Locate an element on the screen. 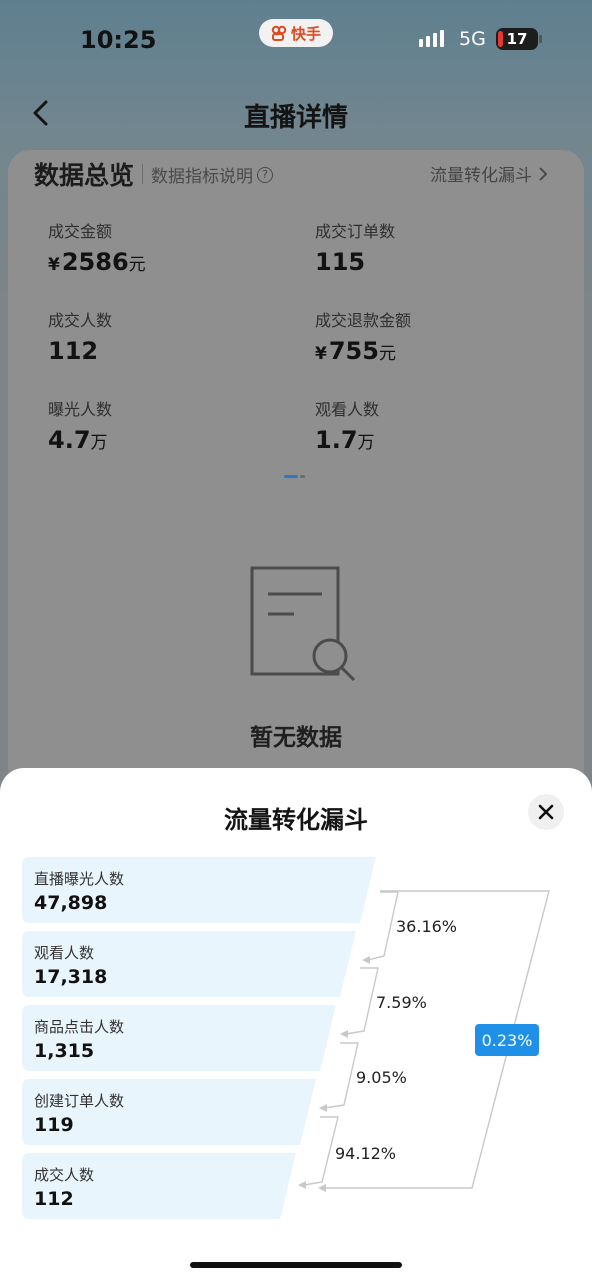  close-icon is located at coordinates (546, 812).